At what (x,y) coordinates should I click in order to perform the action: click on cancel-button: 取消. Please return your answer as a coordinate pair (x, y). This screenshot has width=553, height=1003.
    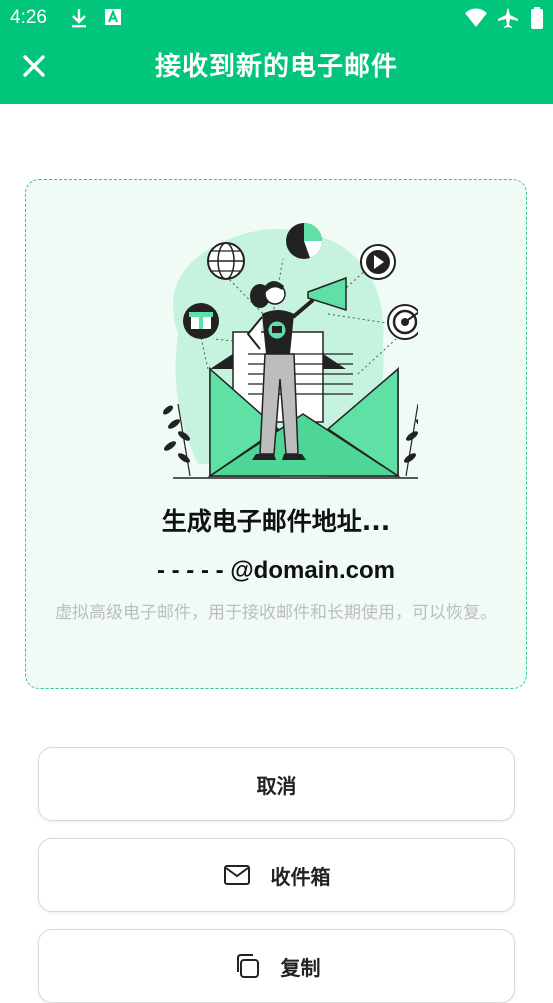
    Looking at the image, I should click on (276, 784).